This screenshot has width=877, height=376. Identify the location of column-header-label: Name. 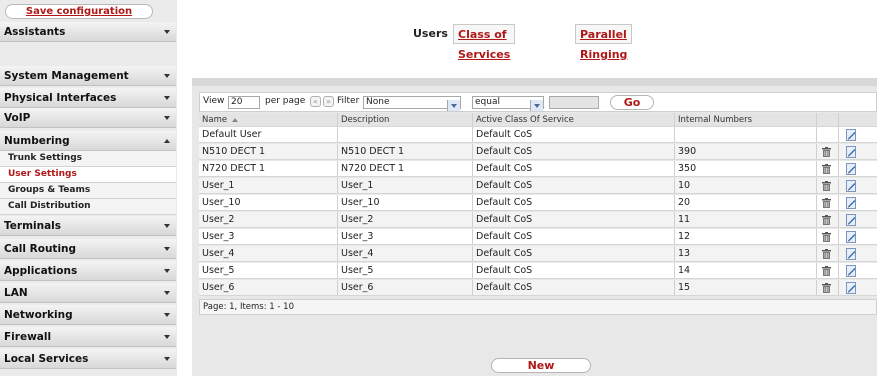
(215, 120).